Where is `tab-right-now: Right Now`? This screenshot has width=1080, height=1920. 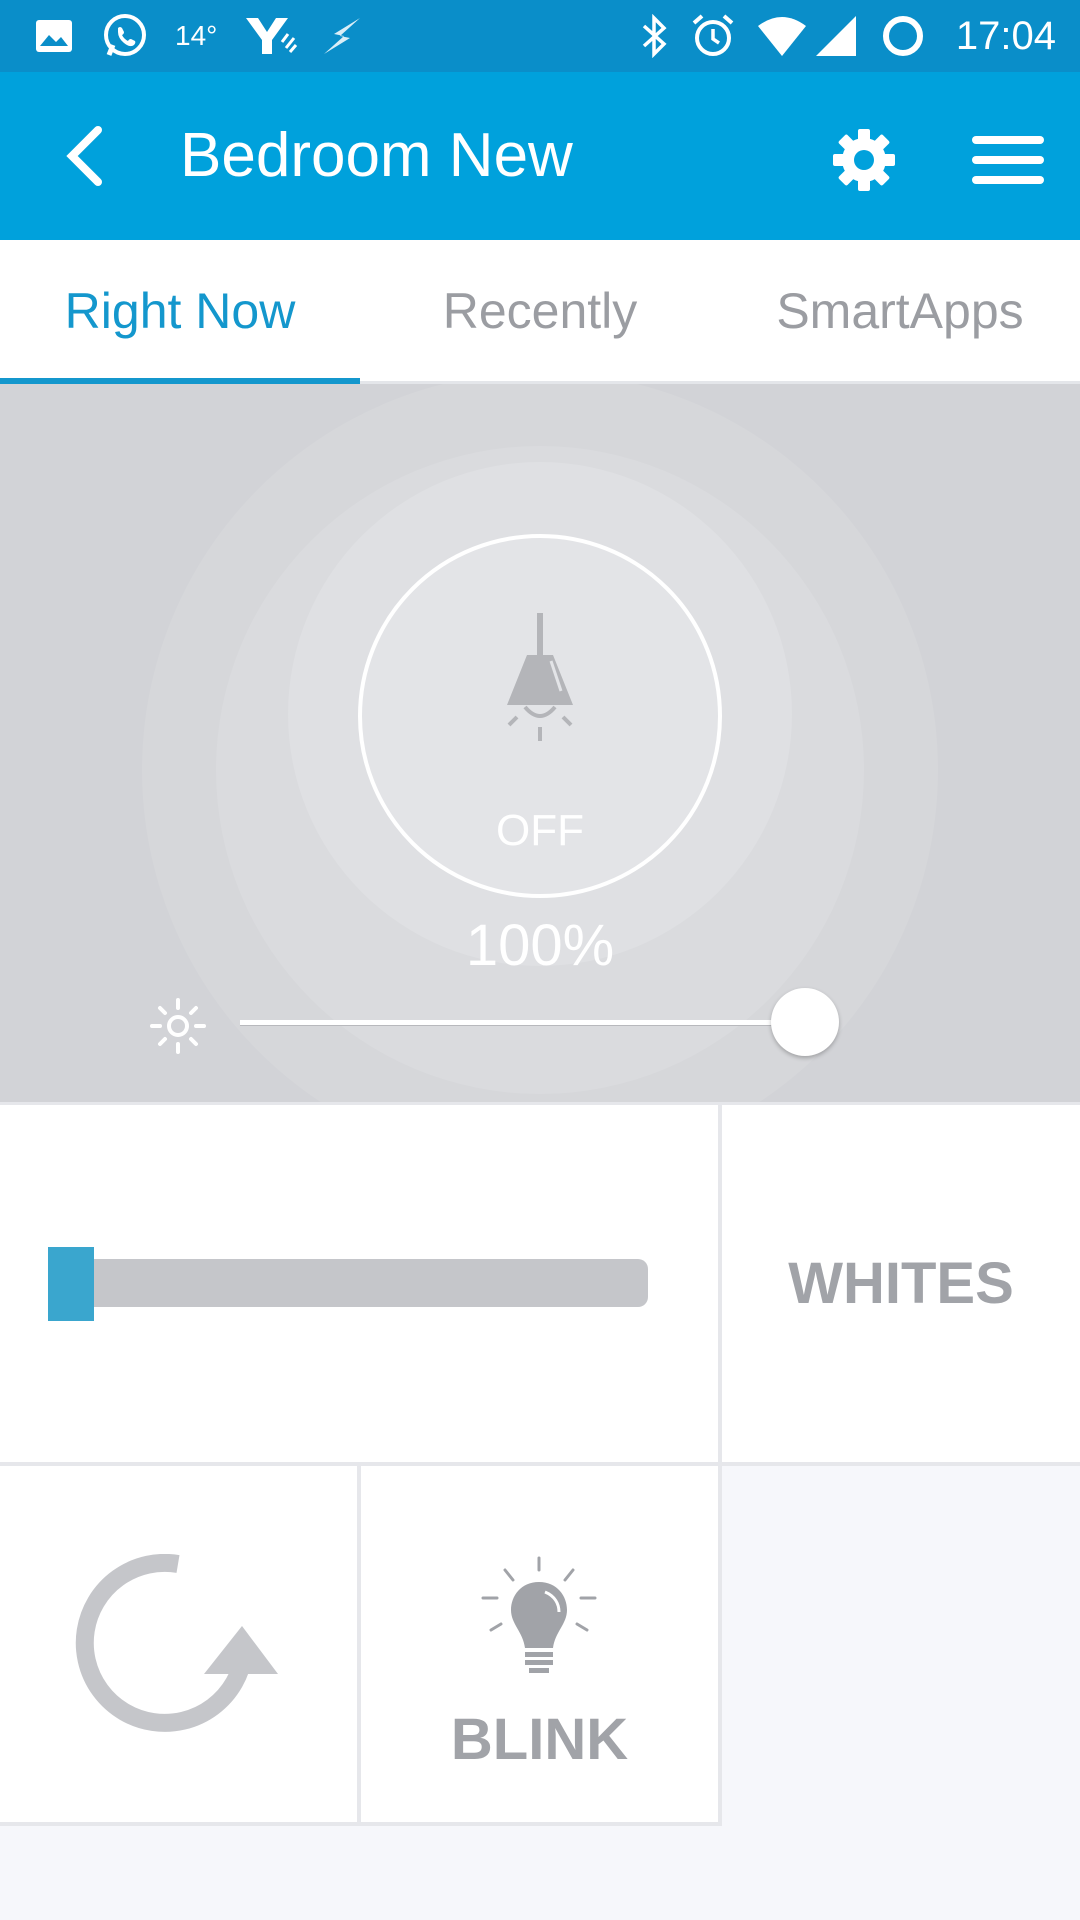 tab-right-now: Right Now is located at coordinates (180, 312).